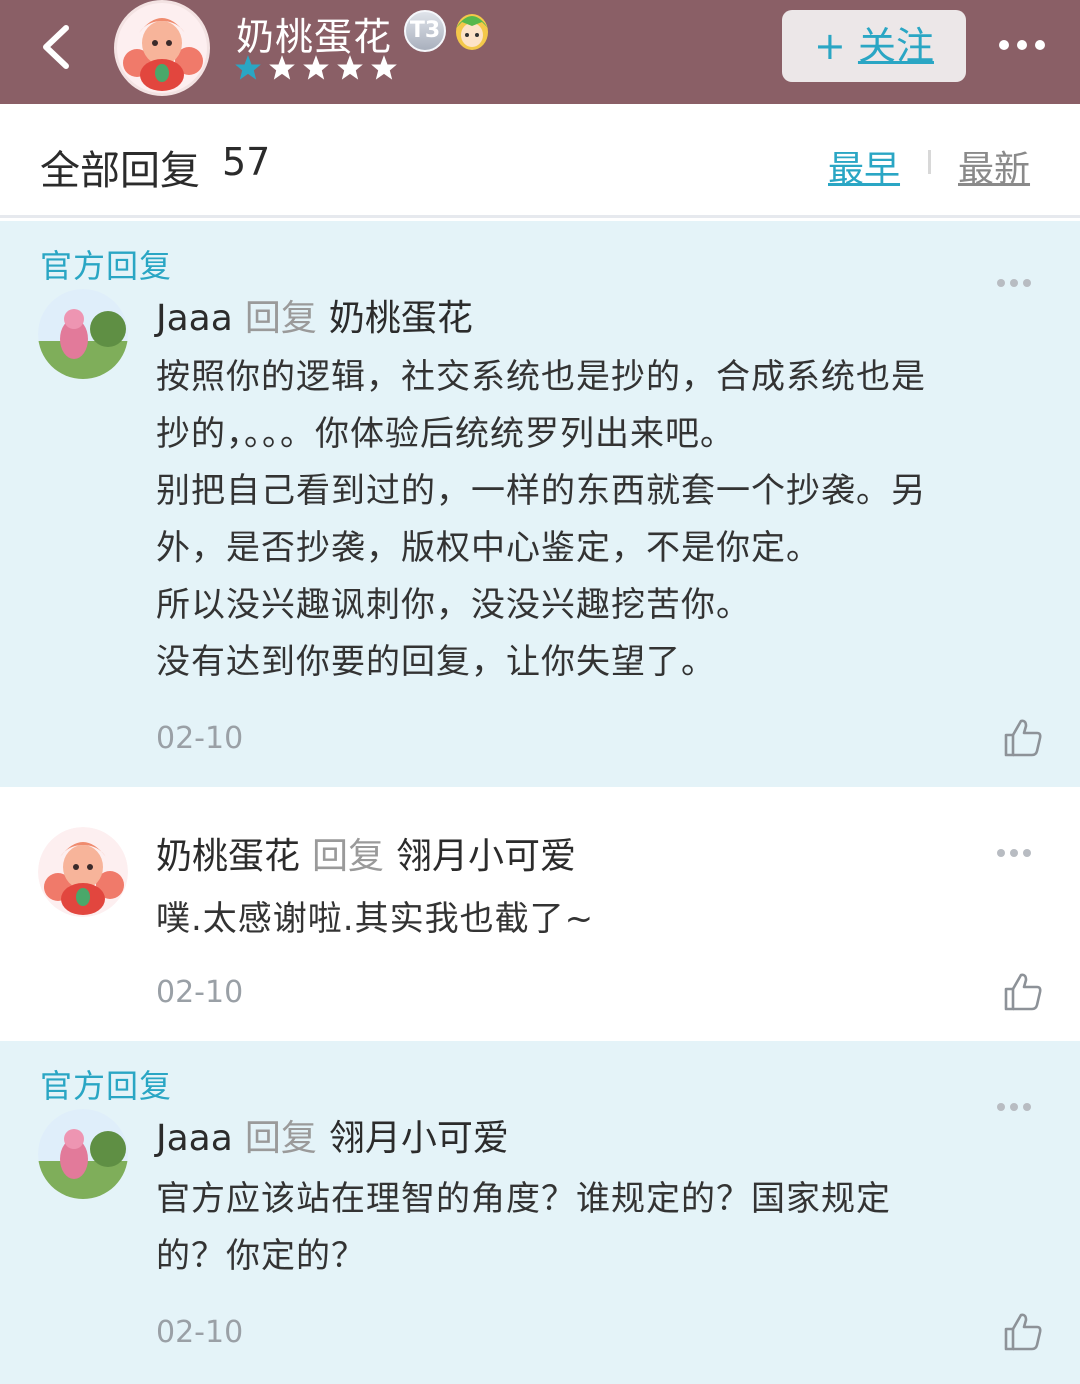  Describe the element at coordinates (541, 491) in the screenshot. I see `comment-line: 别把自己看到过的，一样的东西就套一个抄袭。另` at that location.